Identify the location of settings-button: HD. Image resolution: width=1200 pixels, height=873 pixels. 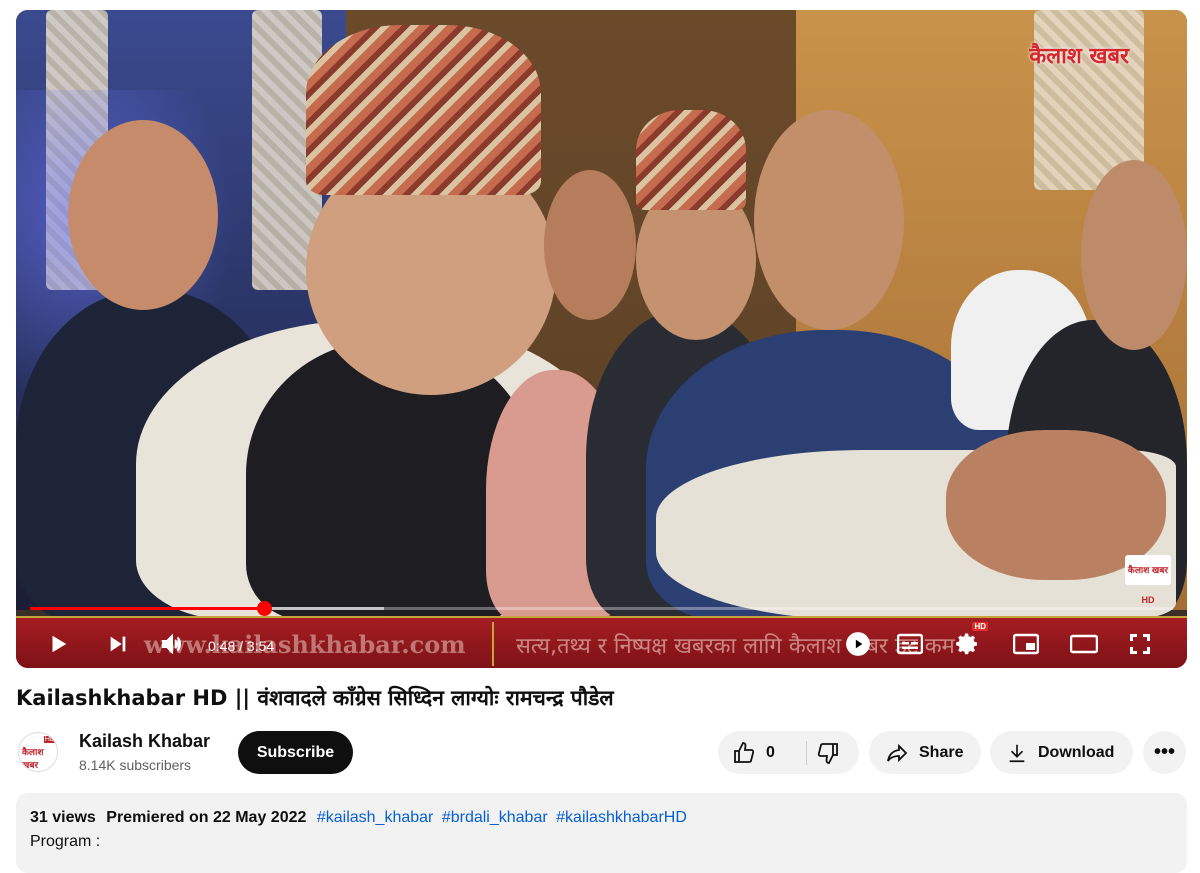
(969, 642).